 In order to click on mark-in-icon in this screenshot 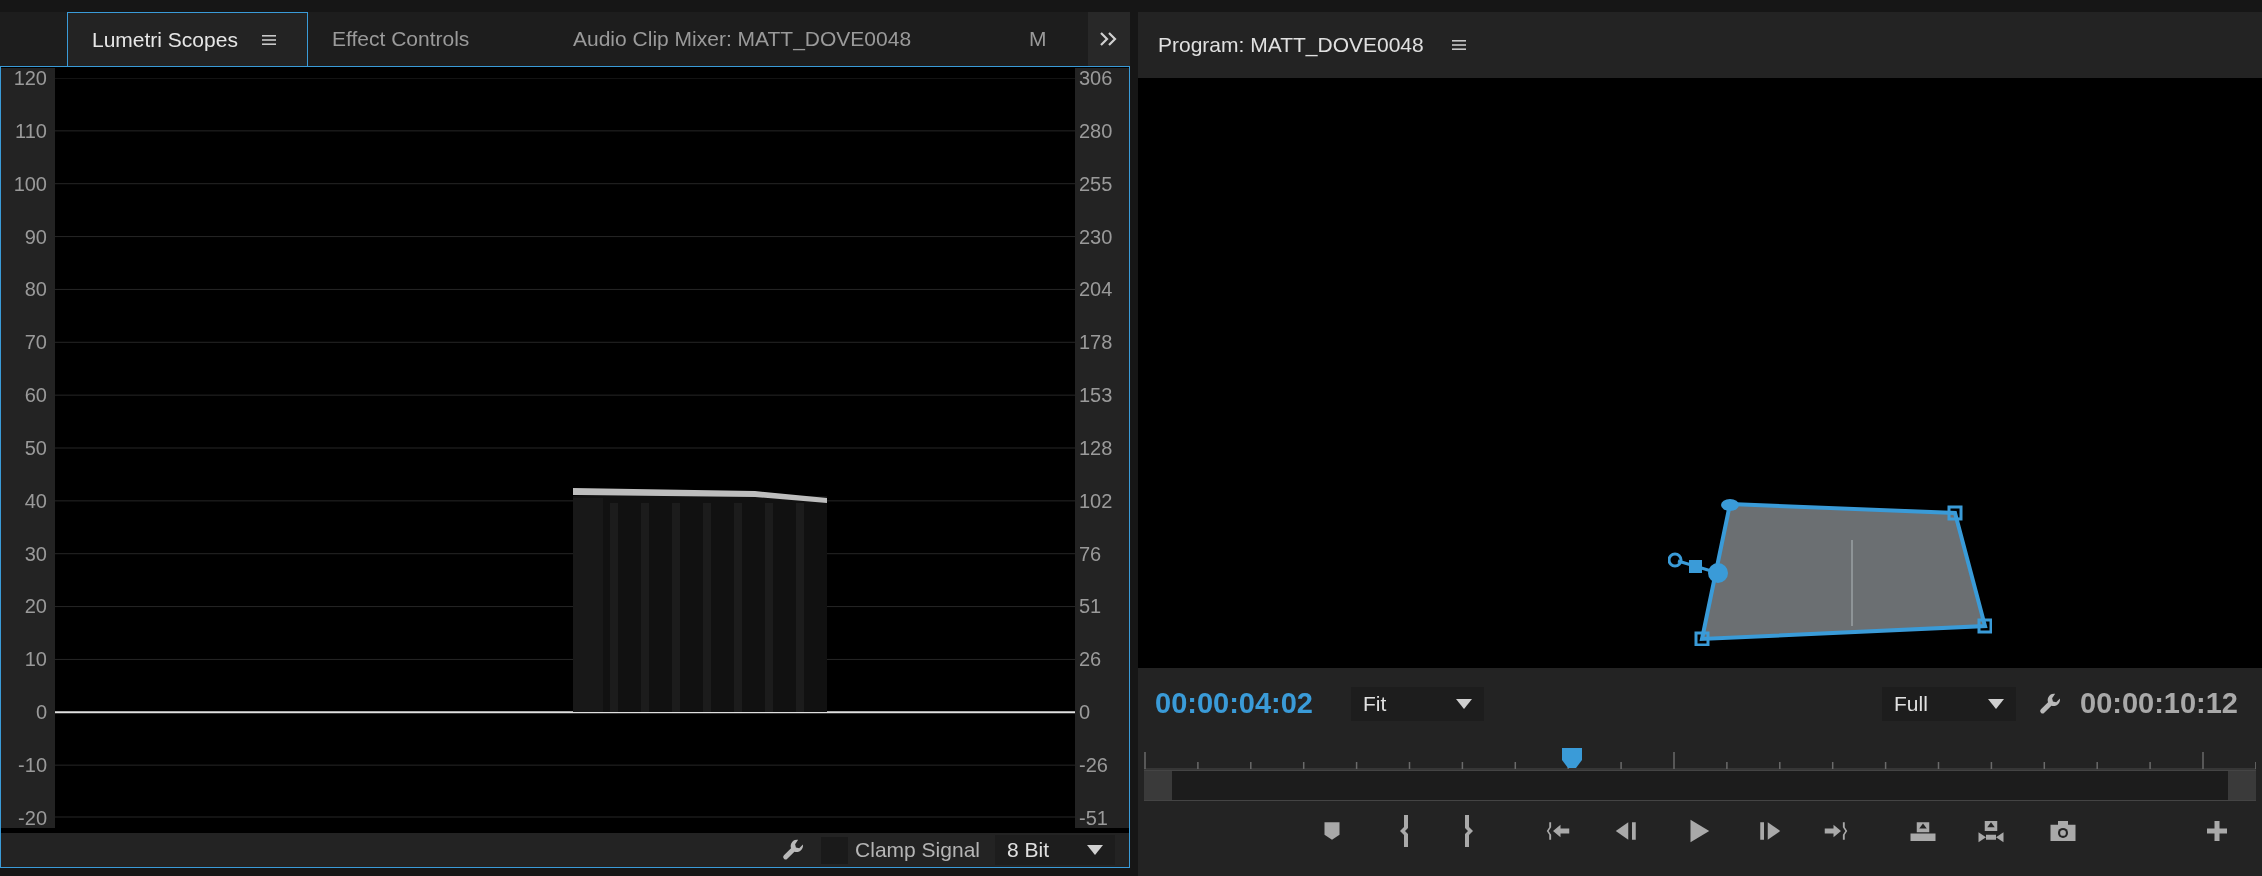, I will do `click(1404, 830)`.